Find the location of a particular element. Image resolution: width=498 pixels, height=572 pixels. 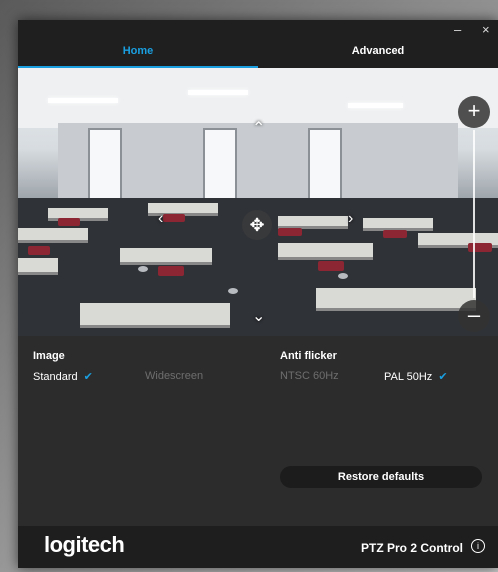

anti-flicker-option-label: PAL 50Hz is located at coordinates (408, 377).